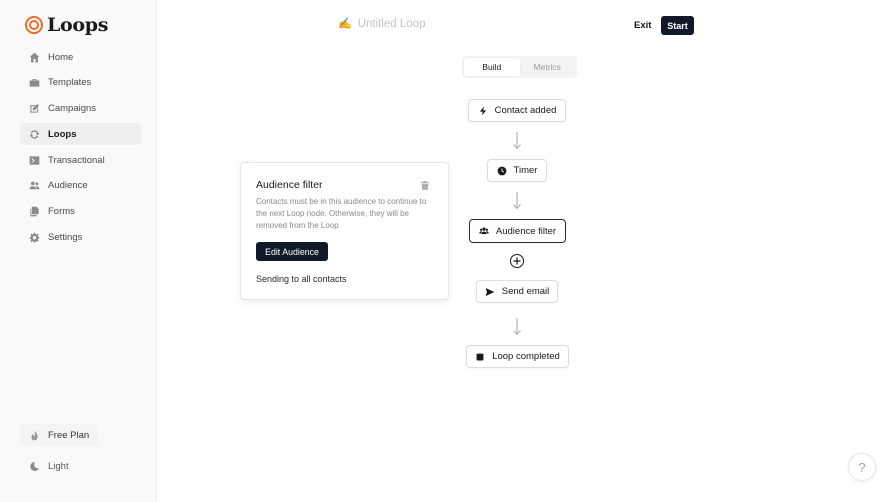 Image resolution: width=885 pixels, height=502 pixels. What do you see at coordinates (61, 57) in the screenshot?
I see `sidebar-item-label: Home` at bounding box center [61, 57].